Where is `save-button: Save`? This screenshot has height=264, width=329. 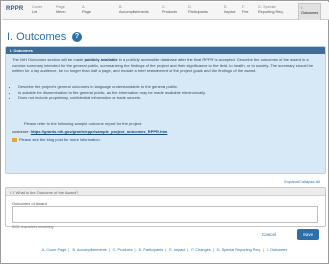
save-button: Save is located at coordinates (308, 234).